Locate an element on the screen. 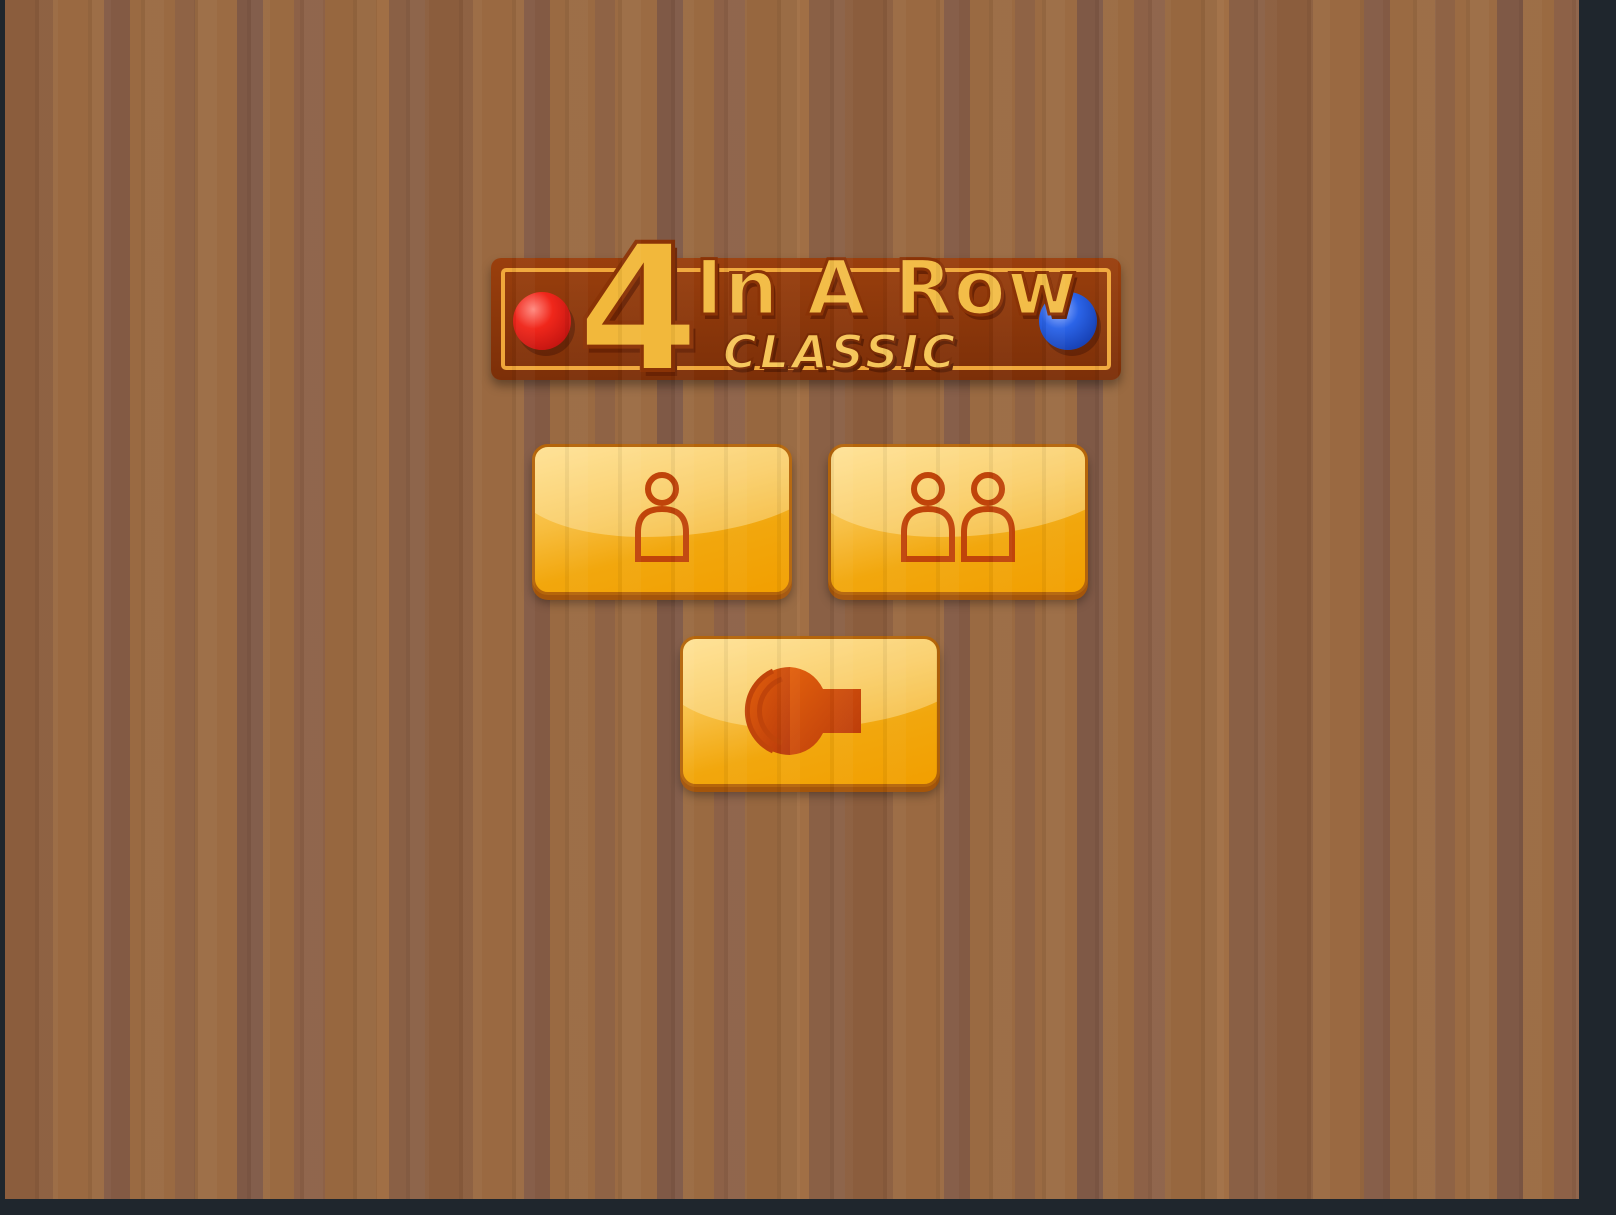 The width and height of the screenshot is (1616, 1215). two-players-icon is located at coordinates (958, 517).